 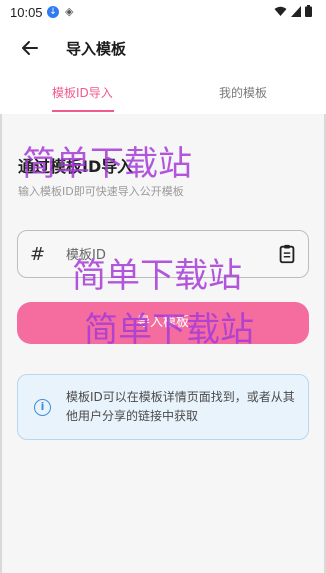 I want to click on info-icon: i, so click(x=42, y=407).